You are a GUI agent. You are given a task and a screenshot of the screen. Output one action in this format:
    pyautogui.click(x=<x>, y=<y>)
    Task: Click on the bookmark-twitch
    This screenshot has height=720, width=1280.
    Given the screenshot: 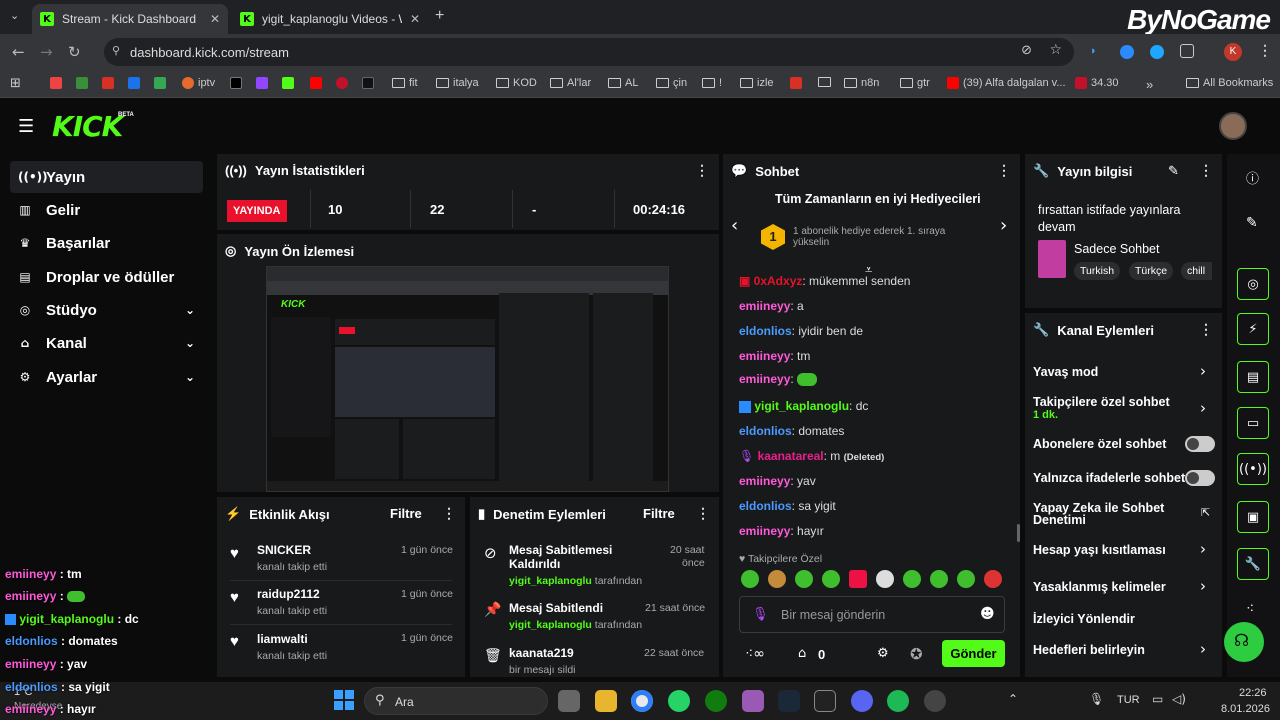 What is the action you would take?
    pyautogui.click(x=262, y=83)
    